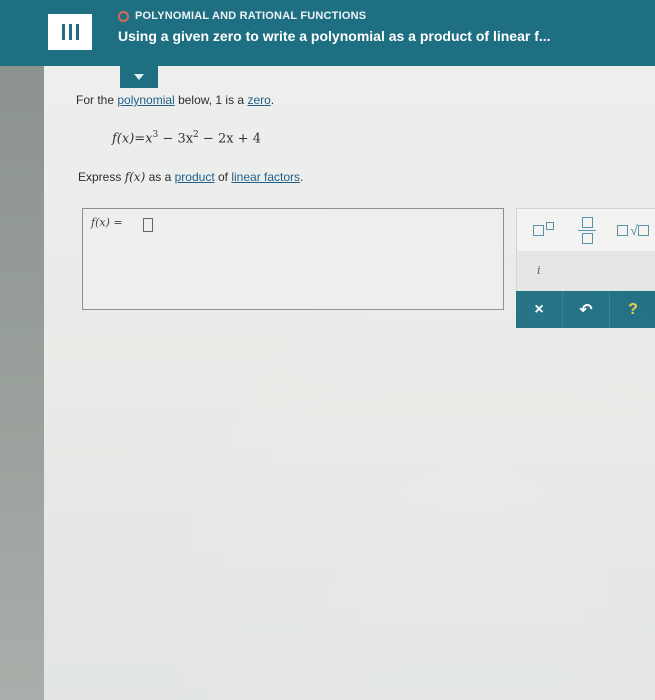 The height and width of the screenshot is (700, 655). What do you see at coordinates (272, 100) in the screenshot?
I see `prompt-text: .` at bounding box center [272, 100].